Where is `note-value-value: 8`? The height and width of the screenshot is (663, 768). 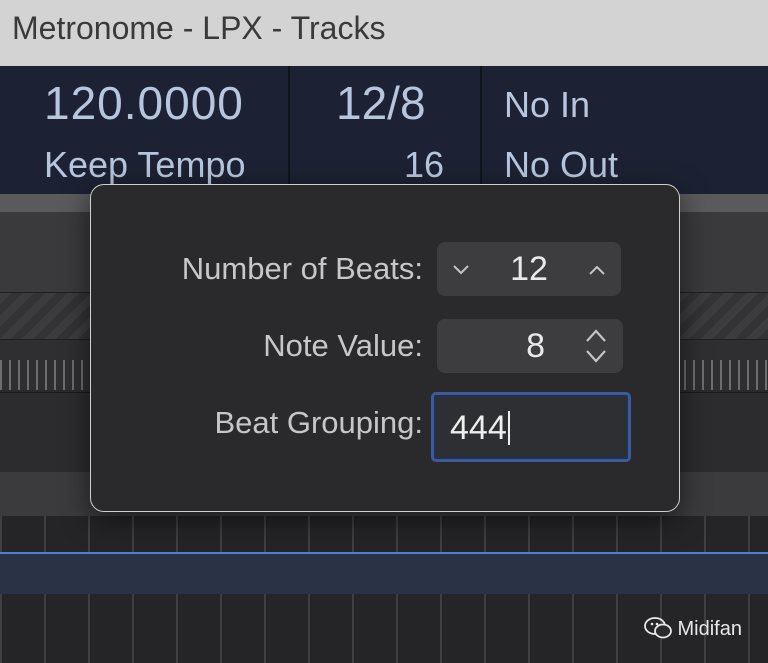
note-value-value: 8 is located at coordinates (535, 346).